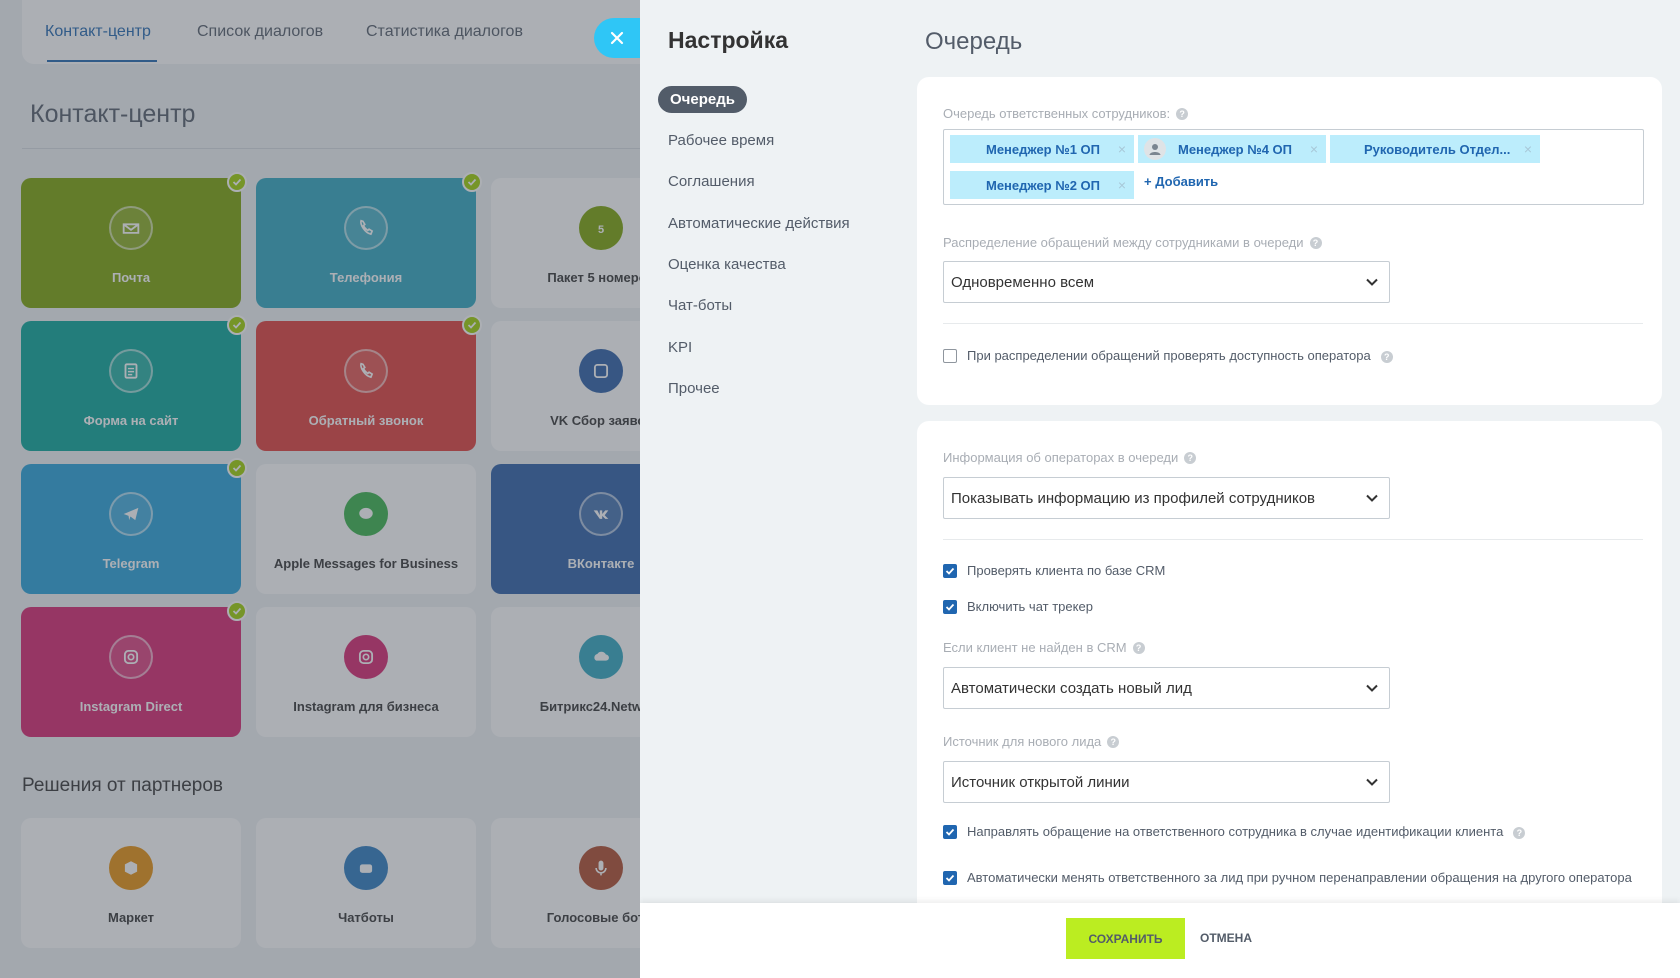  I want to click on avatar, so click(1155, 149).